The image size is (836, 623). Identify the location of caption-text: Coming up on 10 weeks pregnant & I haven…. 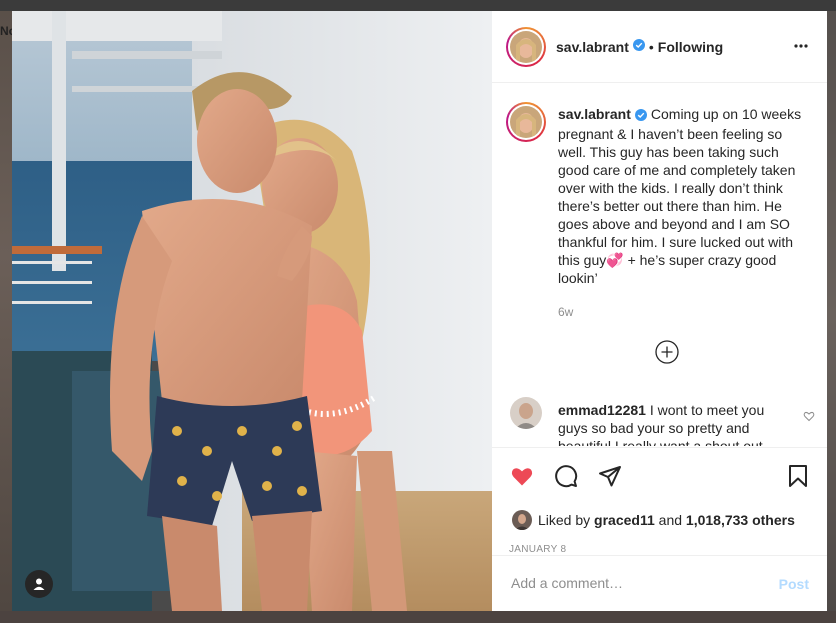
(680, 196).